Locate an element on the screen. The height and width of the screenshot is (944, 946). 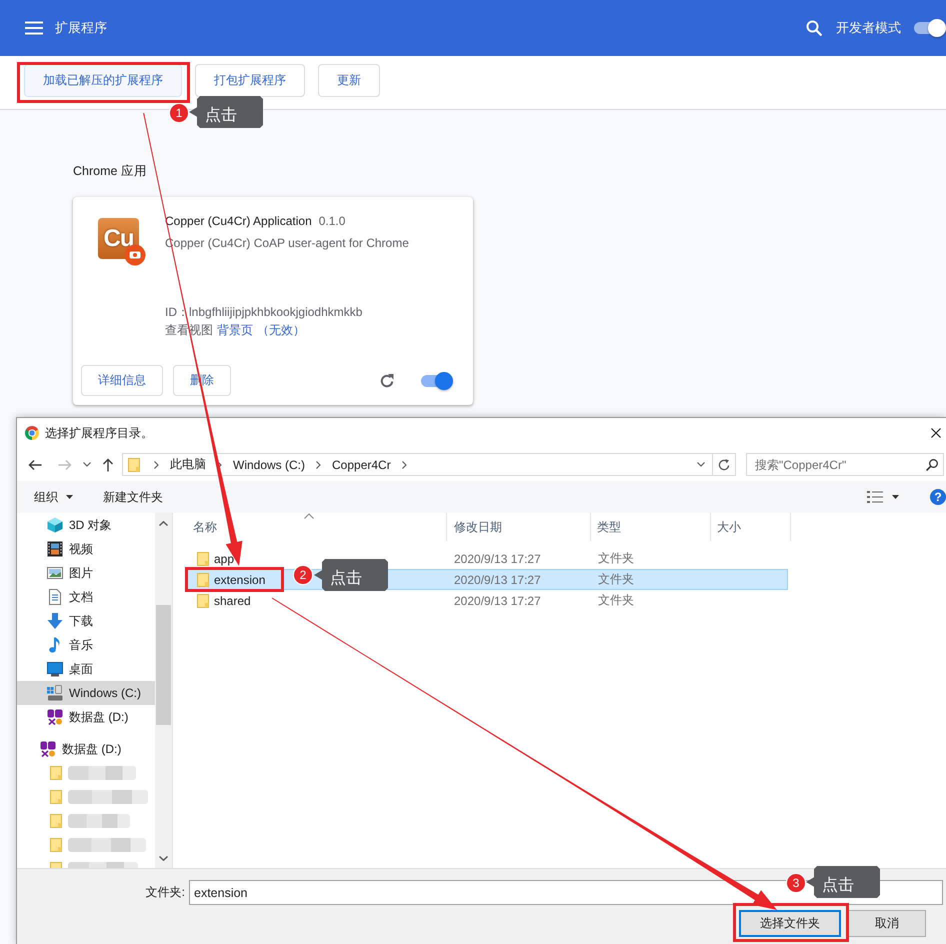
up-arrow-icon is located at coordinates (108, 465).